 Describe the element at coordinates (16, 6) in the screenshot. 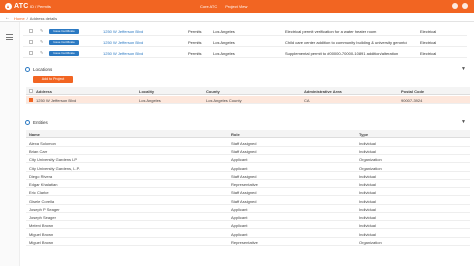

I see `app-logo: ATC` at that location.